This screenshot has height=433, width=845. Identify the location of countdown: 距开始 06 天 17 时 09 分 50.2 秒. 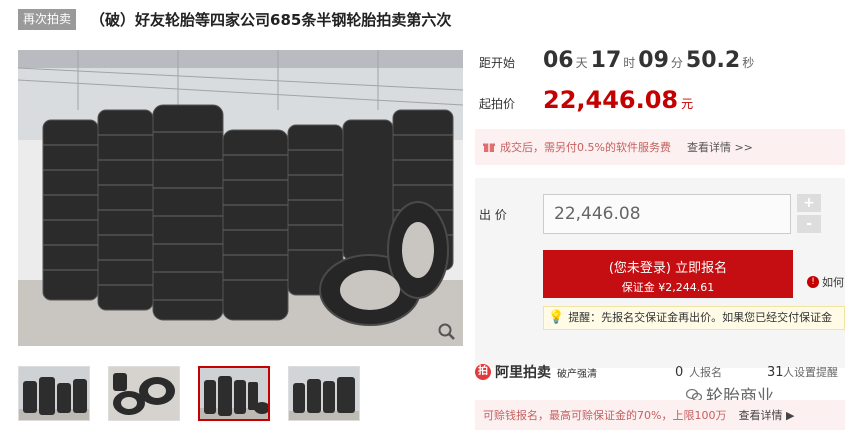
(618, 60).